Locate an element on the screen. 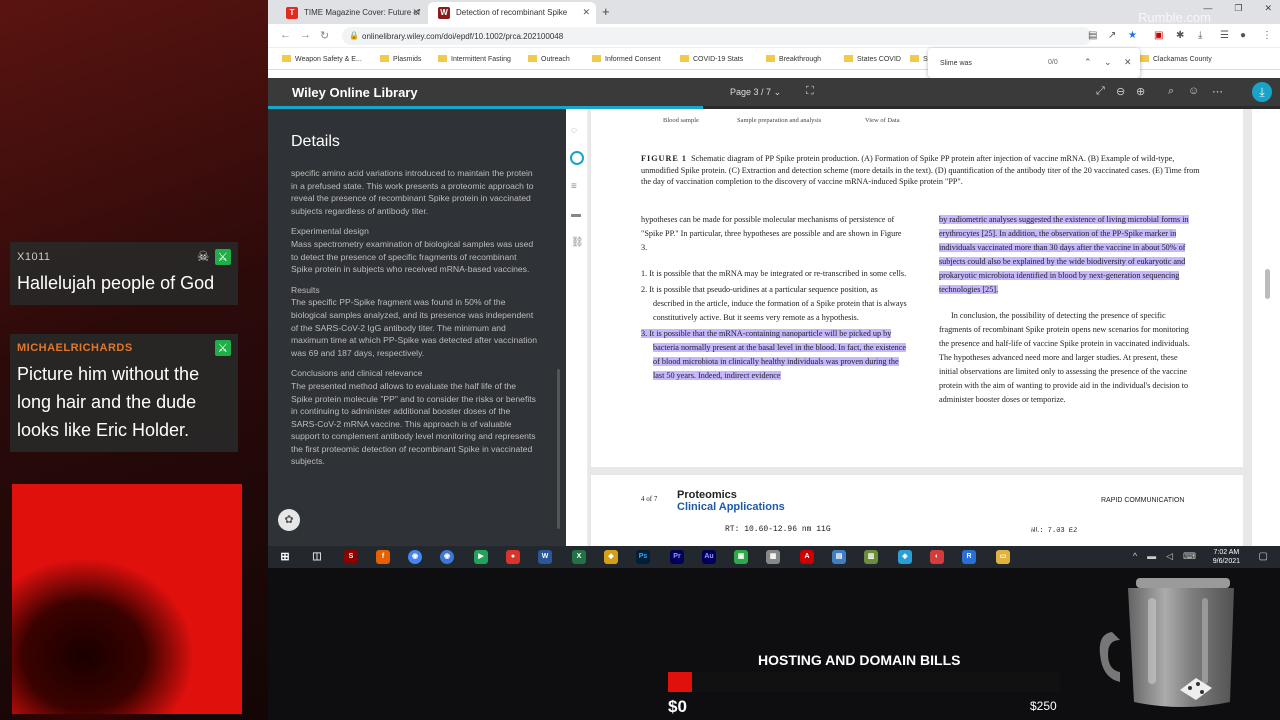 Image resolution: width=1280 pixels, height=720 pixels. tab-detection-spike: W Detection of recombinant Spike ✕ is located at coordinates (512, 13).